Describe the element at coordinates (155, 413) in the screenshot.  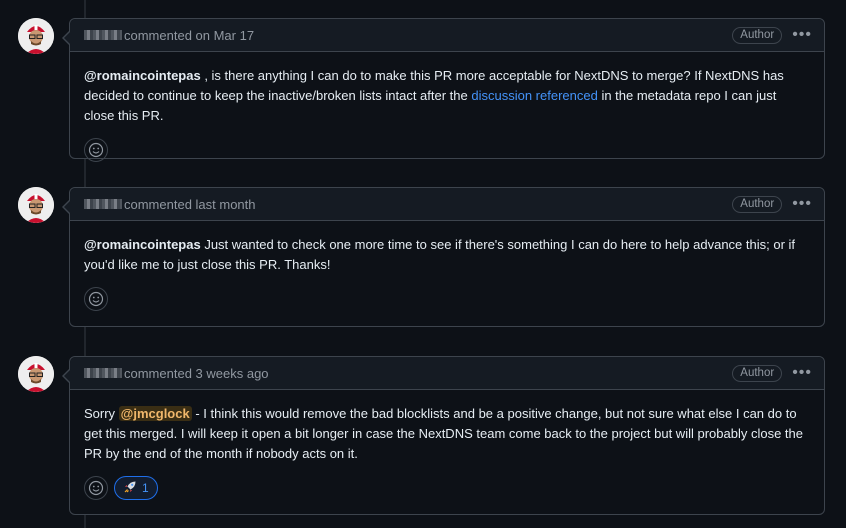
I see `user-mention-highlighted: @jmcglock` at that location.